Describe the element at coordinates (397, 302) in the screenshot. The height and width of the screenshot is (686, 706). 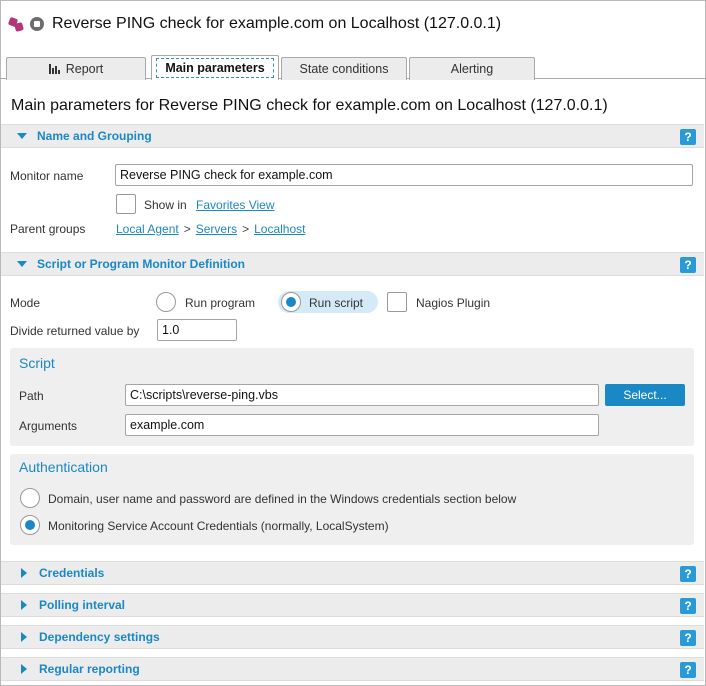
I see `nagios-plugin-checkbox` at that location.